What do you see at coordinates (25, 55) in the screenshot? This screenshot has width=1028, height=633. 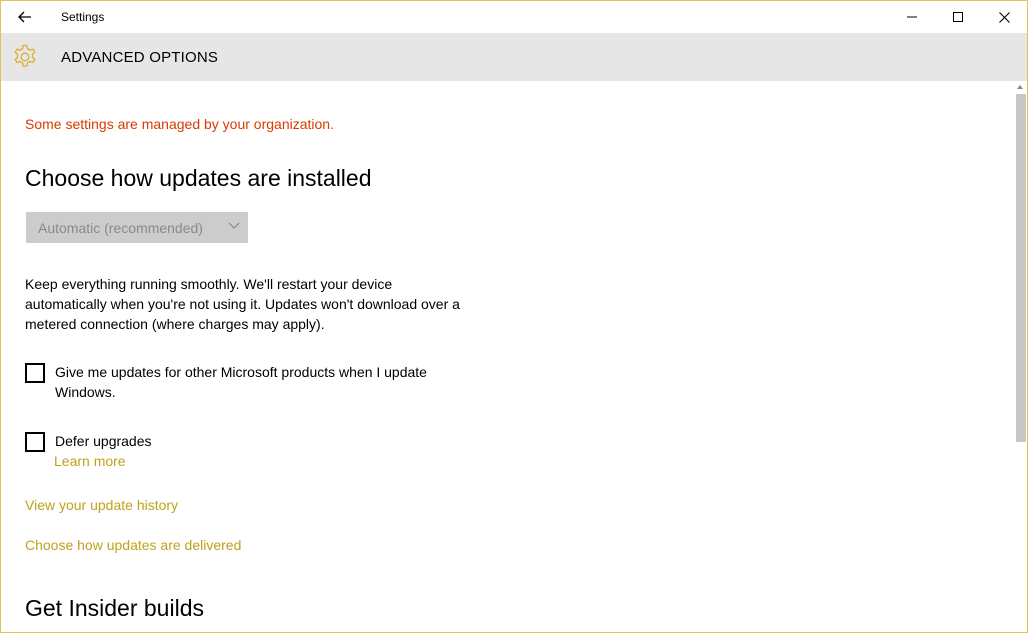 I see `gear-icon` at bounding box center [25, 55].